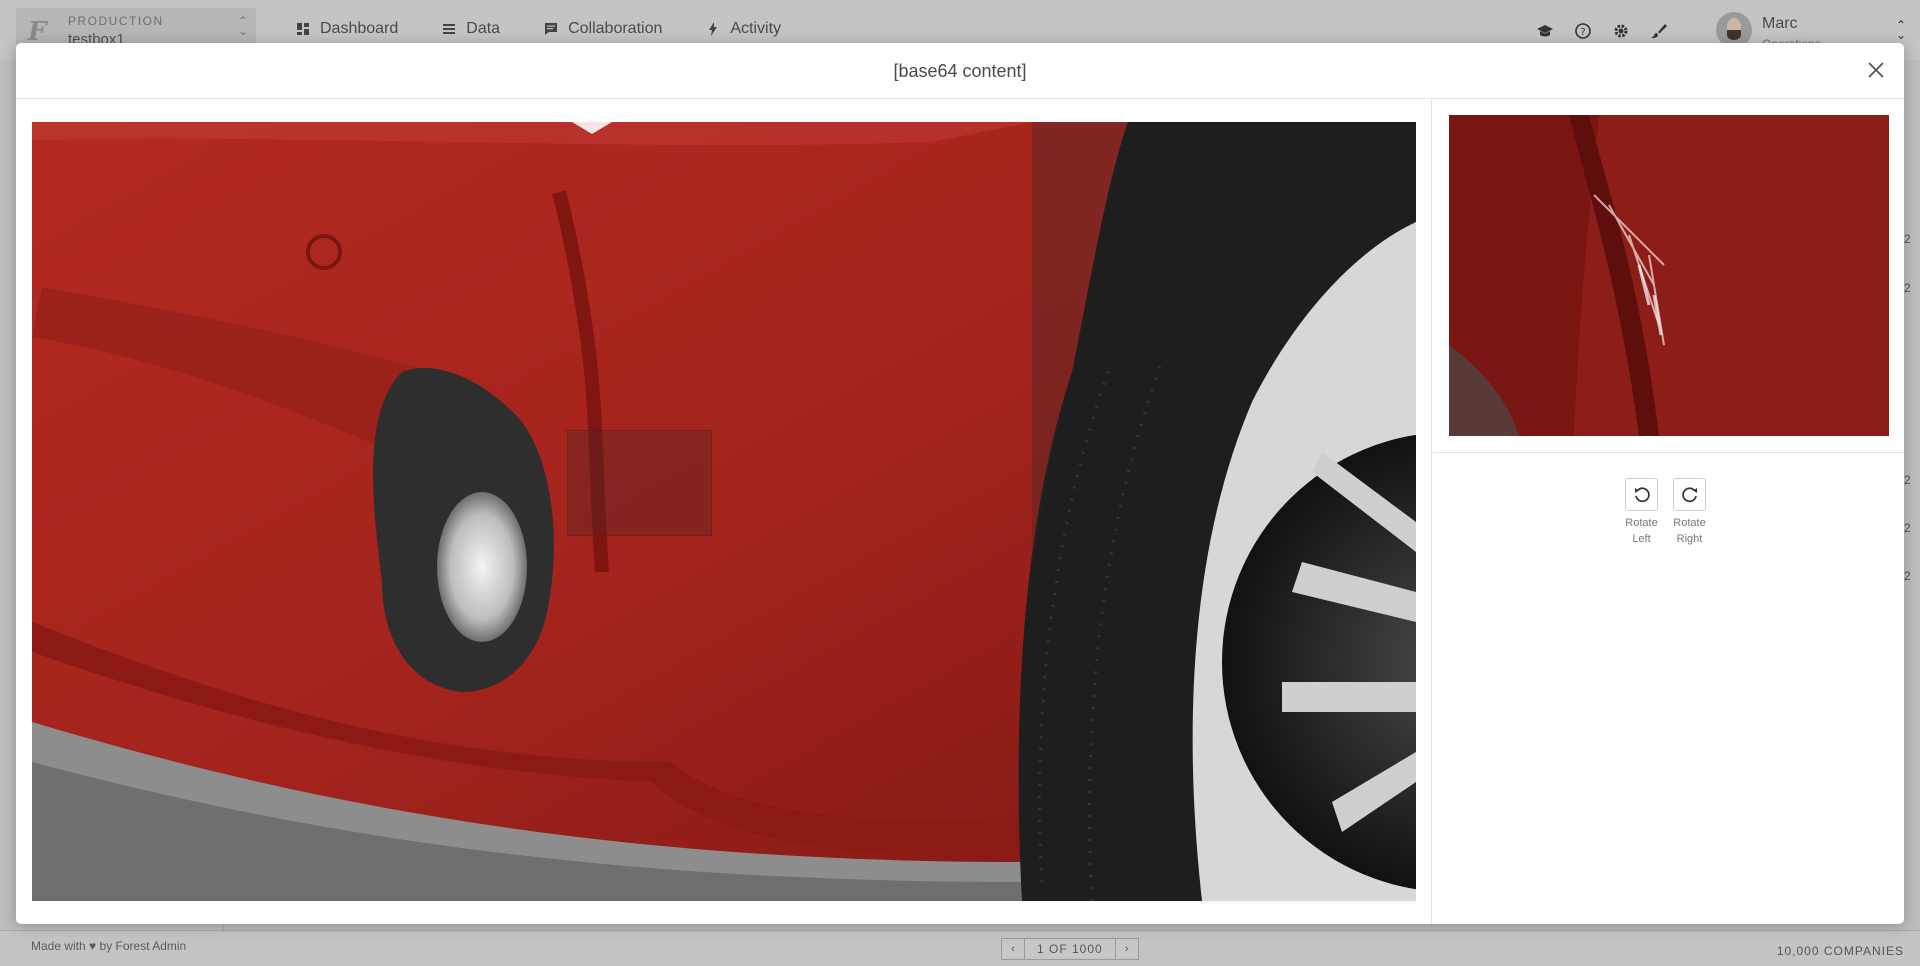  What do you see at coordinates (1621, 31) in the screenshot?
I see `gear-icon` at bounding box center [1621, 31].